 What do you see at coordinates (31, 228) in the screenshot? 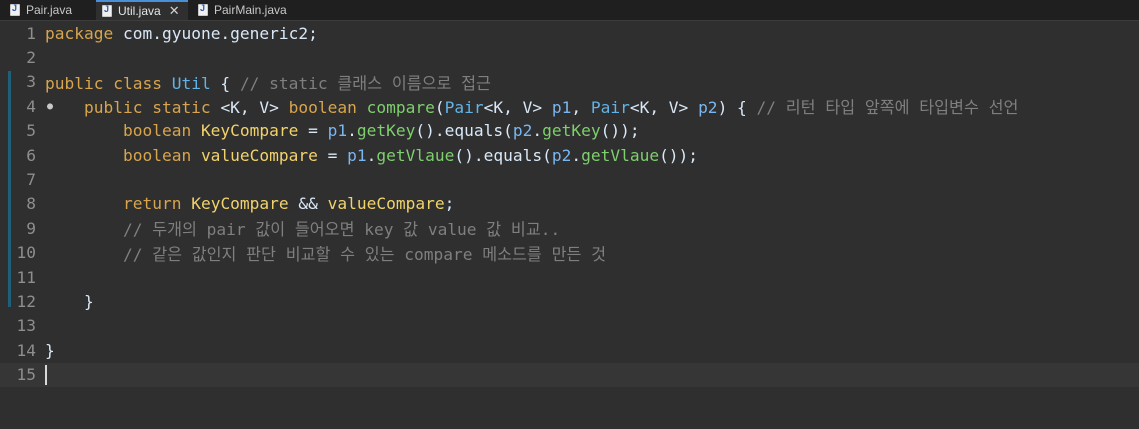
I see `line-number: 9` at bounding box center [31, 228].